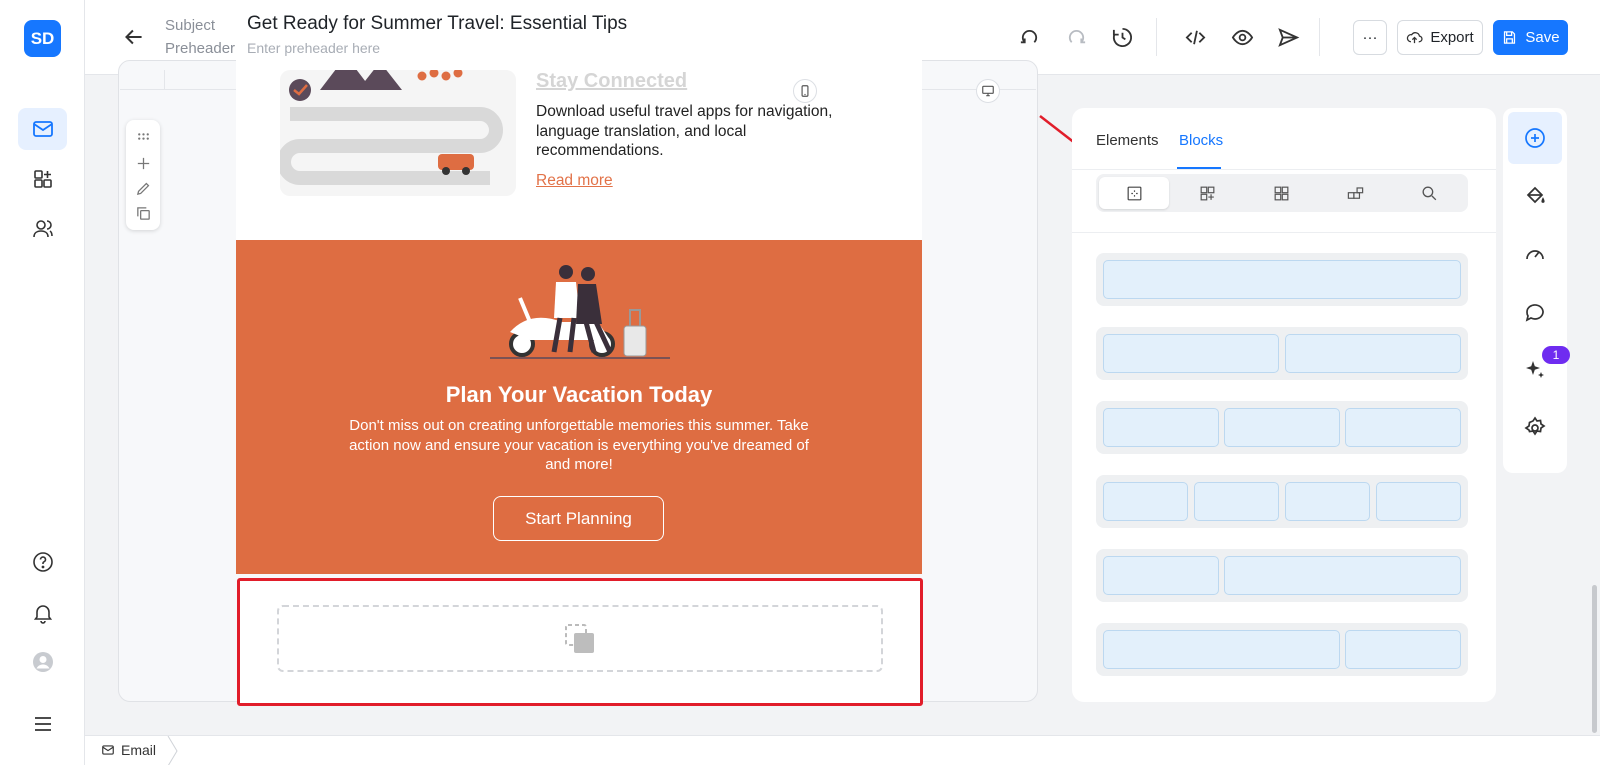  I want to click on layout-3-columns, so click(1282, 427).